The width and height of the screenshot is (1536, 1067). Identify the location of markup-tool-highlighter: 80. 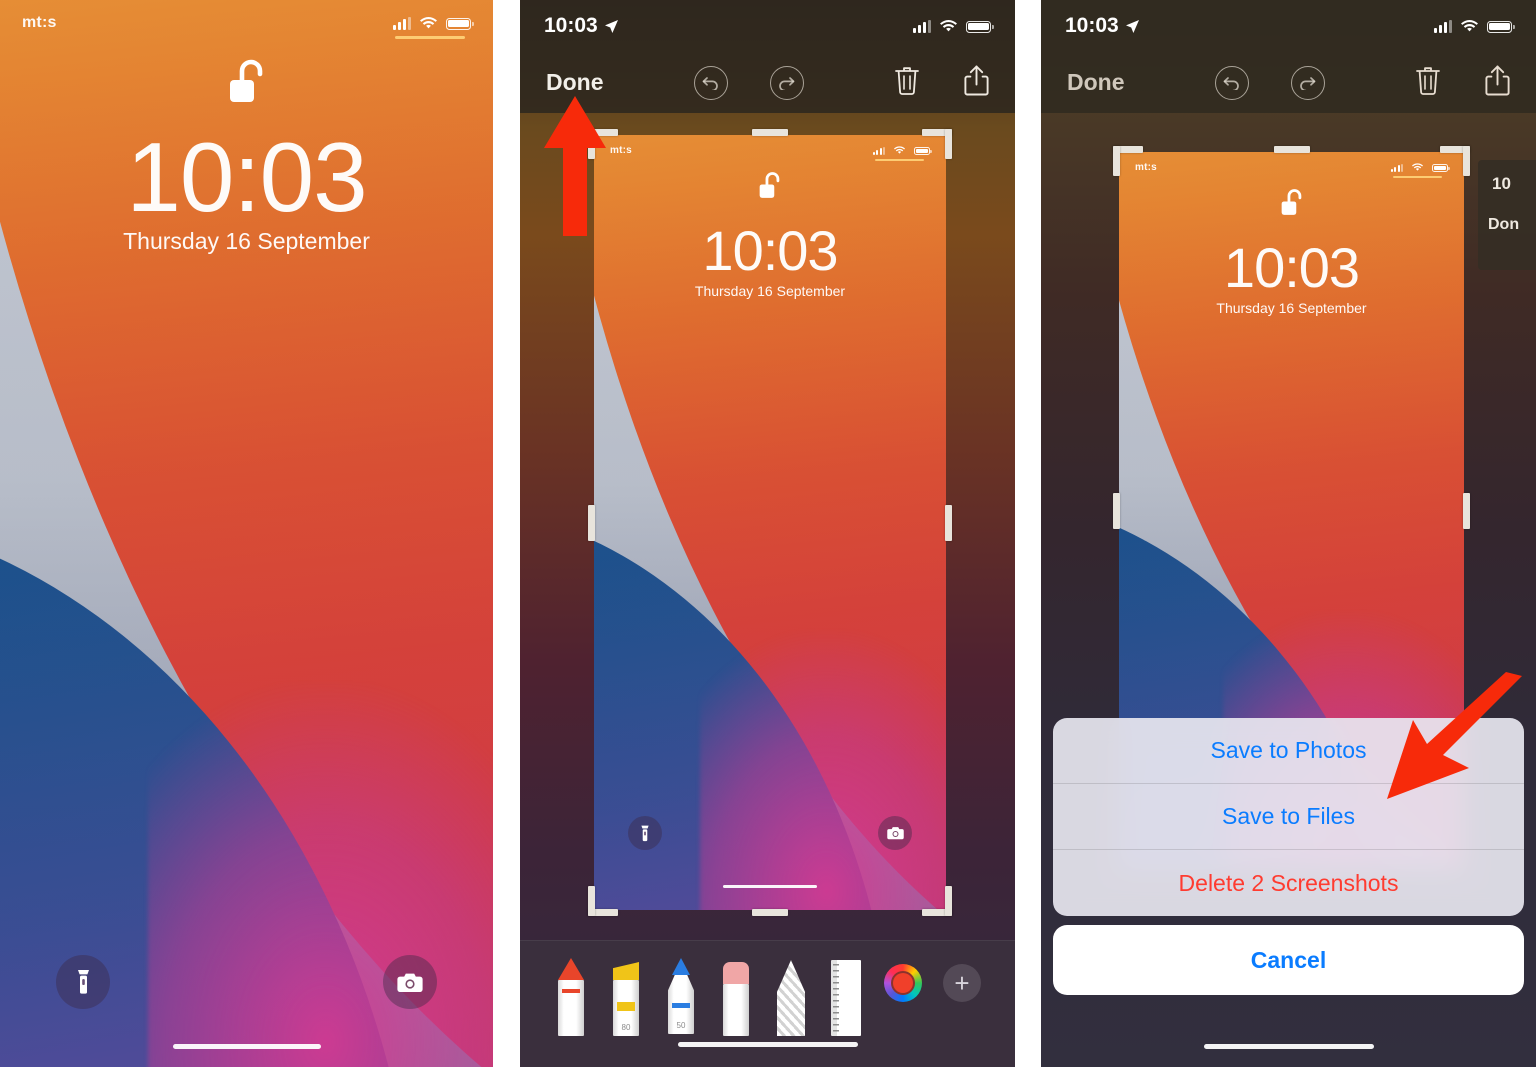
(626, 999).